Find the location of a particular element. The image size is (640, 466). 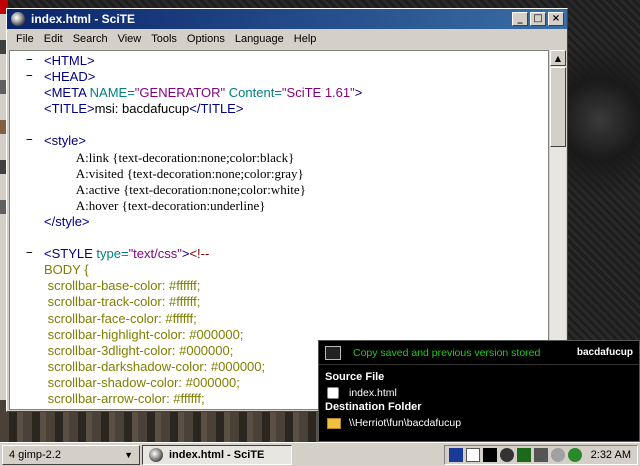

code-token: <HTML> is located at coordinates (69, 60).